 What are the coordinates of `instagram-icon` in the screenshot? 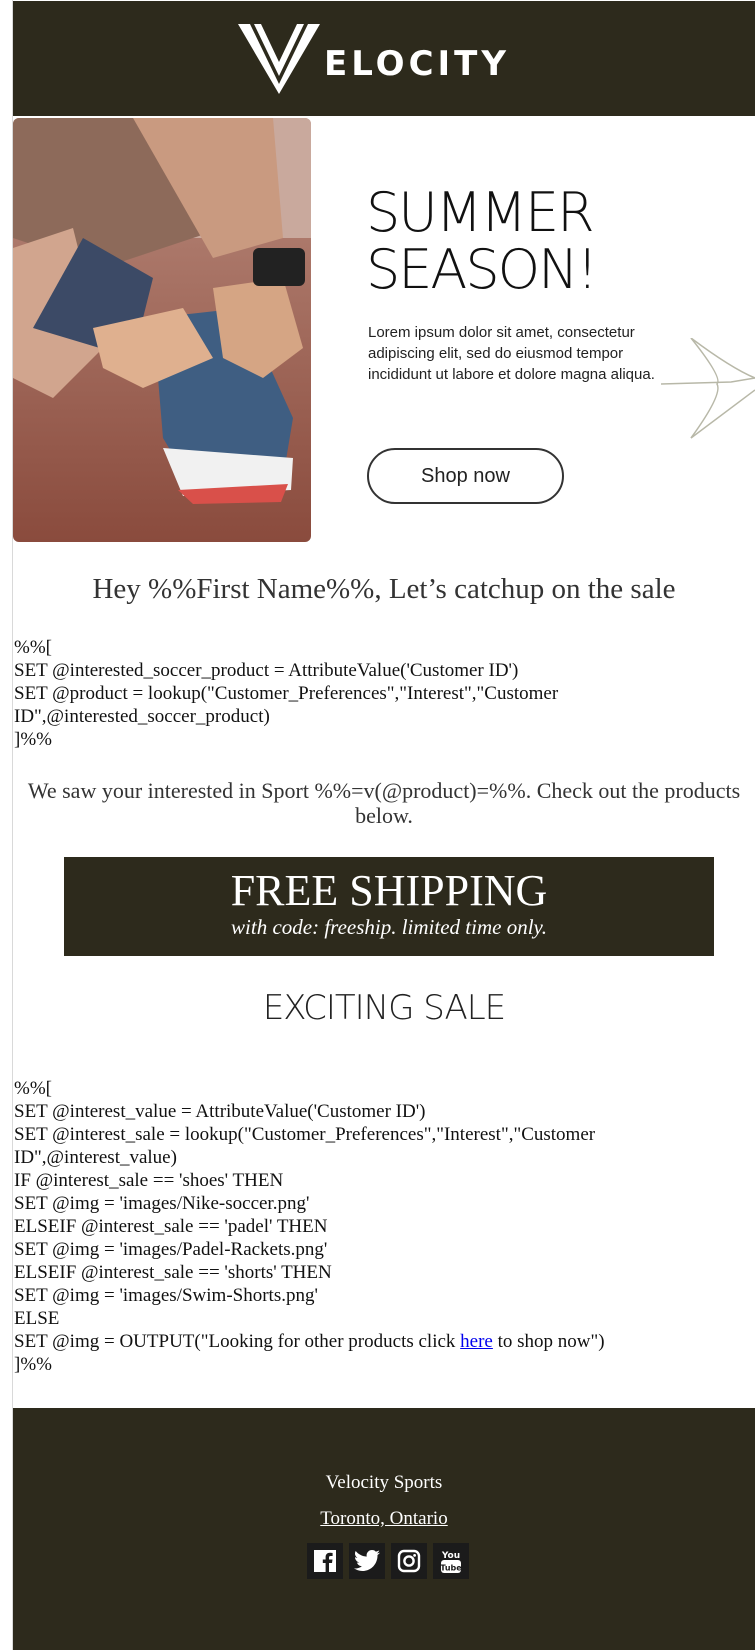 It's located at (409, 1561).